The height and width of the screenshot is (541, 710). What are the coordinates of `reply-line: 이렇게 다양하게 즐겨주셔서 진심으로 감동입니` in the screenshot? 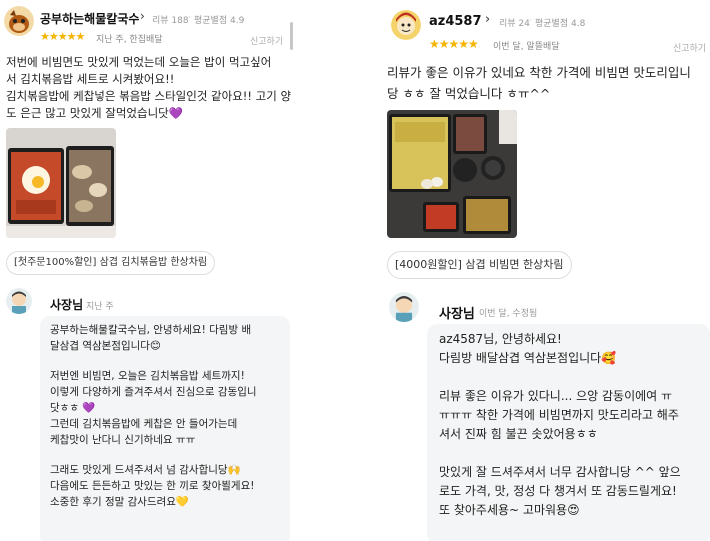 It's located at (153, 392).